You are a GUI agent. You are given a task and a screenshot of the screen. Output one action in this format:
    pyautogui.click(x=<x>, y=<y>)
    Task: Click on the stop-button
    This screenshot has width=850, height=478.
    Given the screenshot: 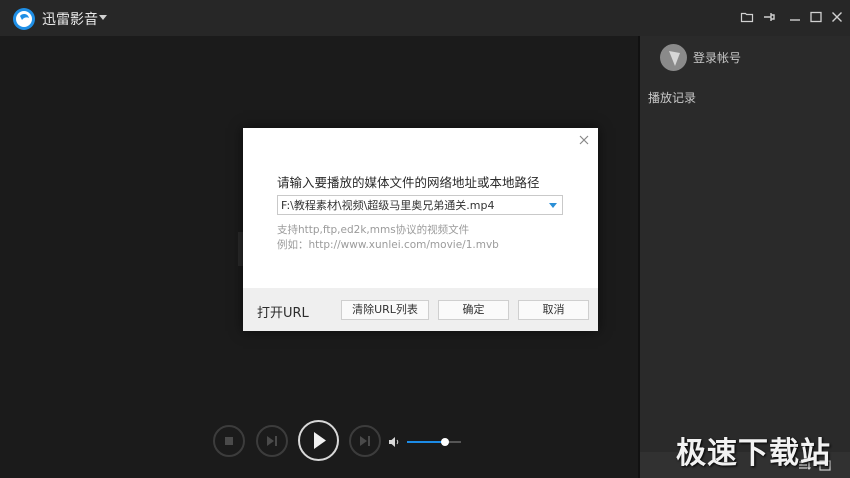 What is the action you would take?
    pyautogui.click(x=229, y=441)
    